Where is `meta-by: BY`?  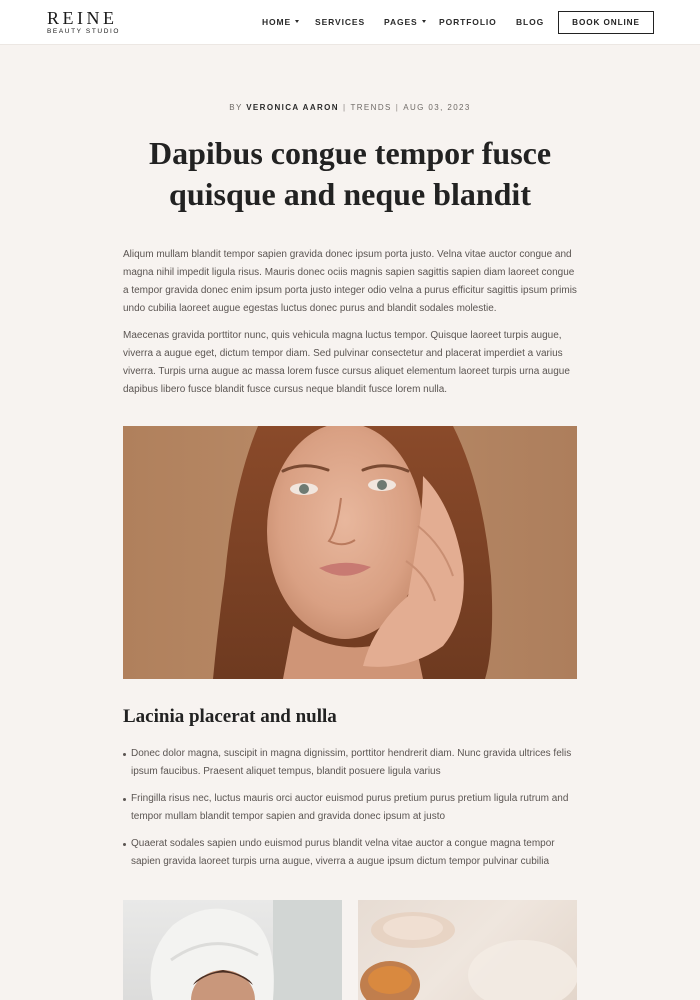 meta-by: BY is located at coordinates (236, 107).